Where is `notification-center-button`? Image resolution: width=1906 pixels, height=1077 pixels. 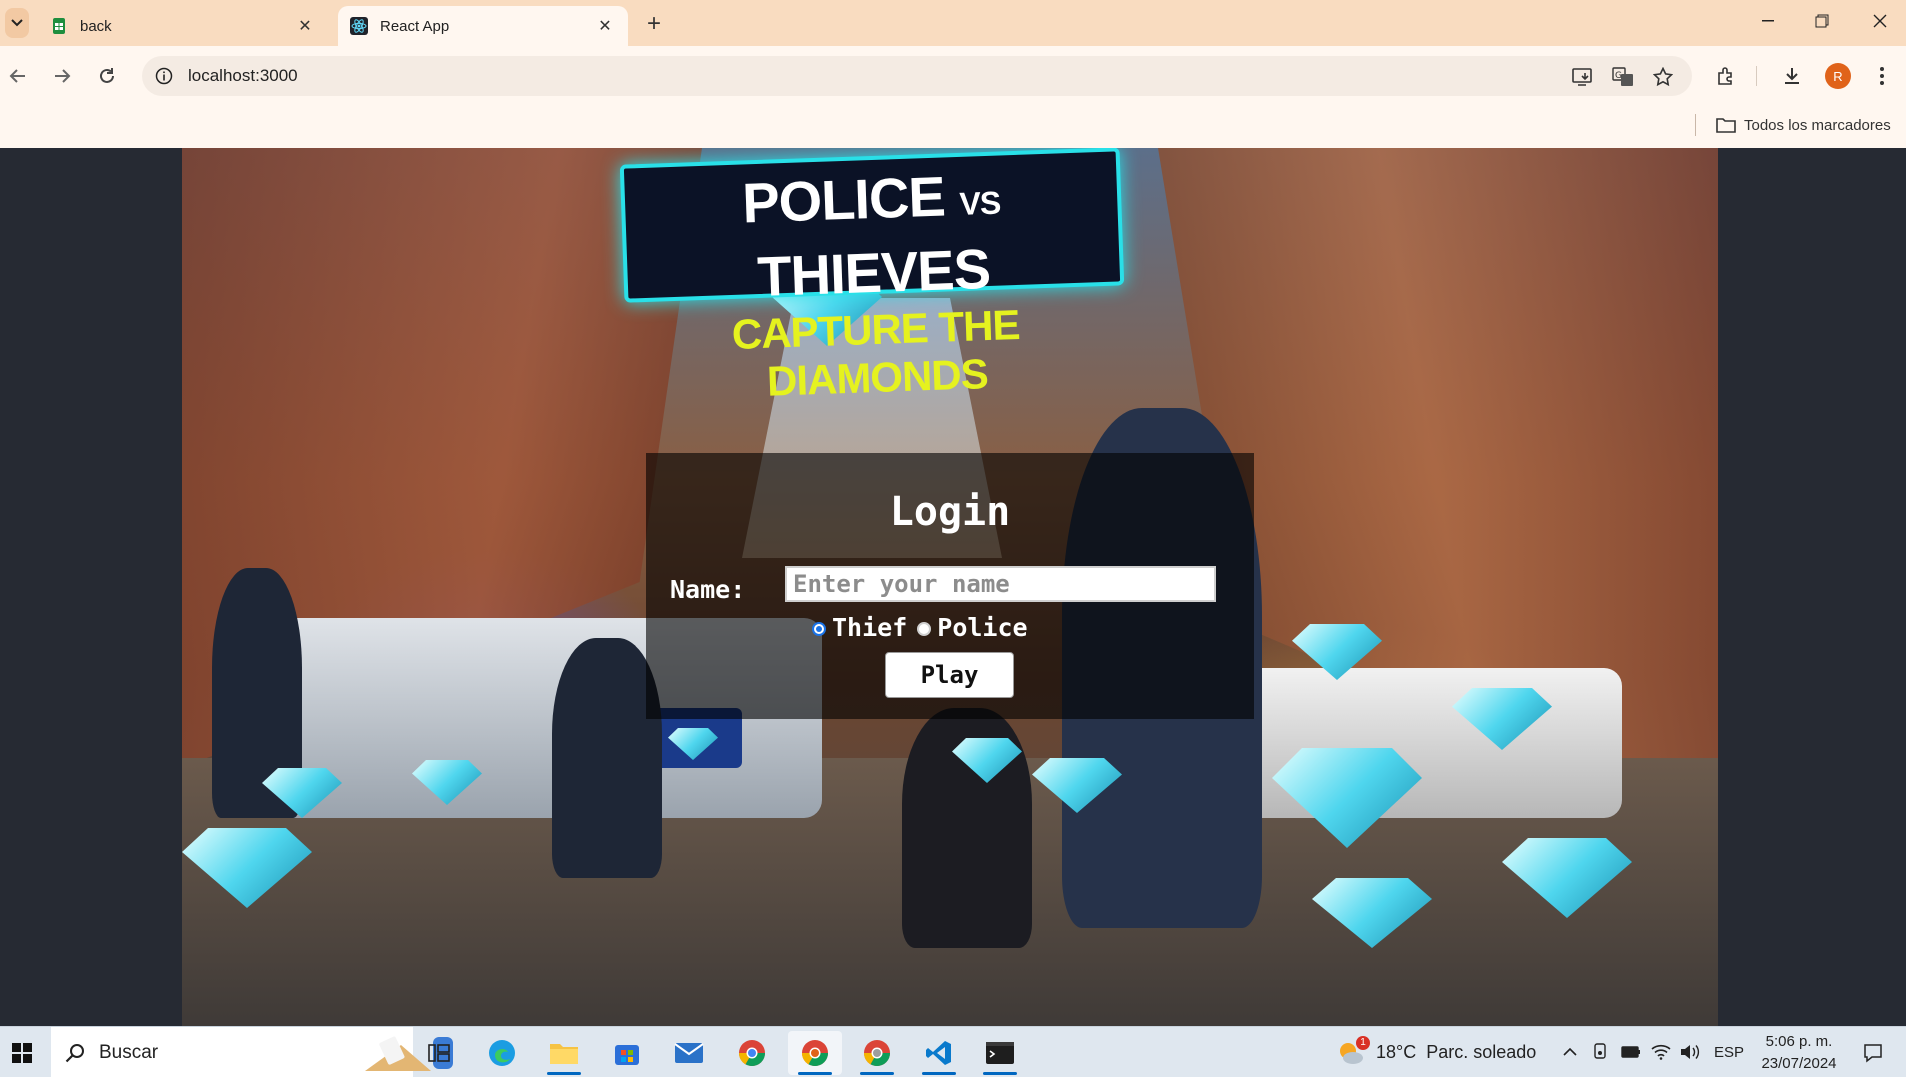 notification-center-button is located at coordinates (1873, 1053).